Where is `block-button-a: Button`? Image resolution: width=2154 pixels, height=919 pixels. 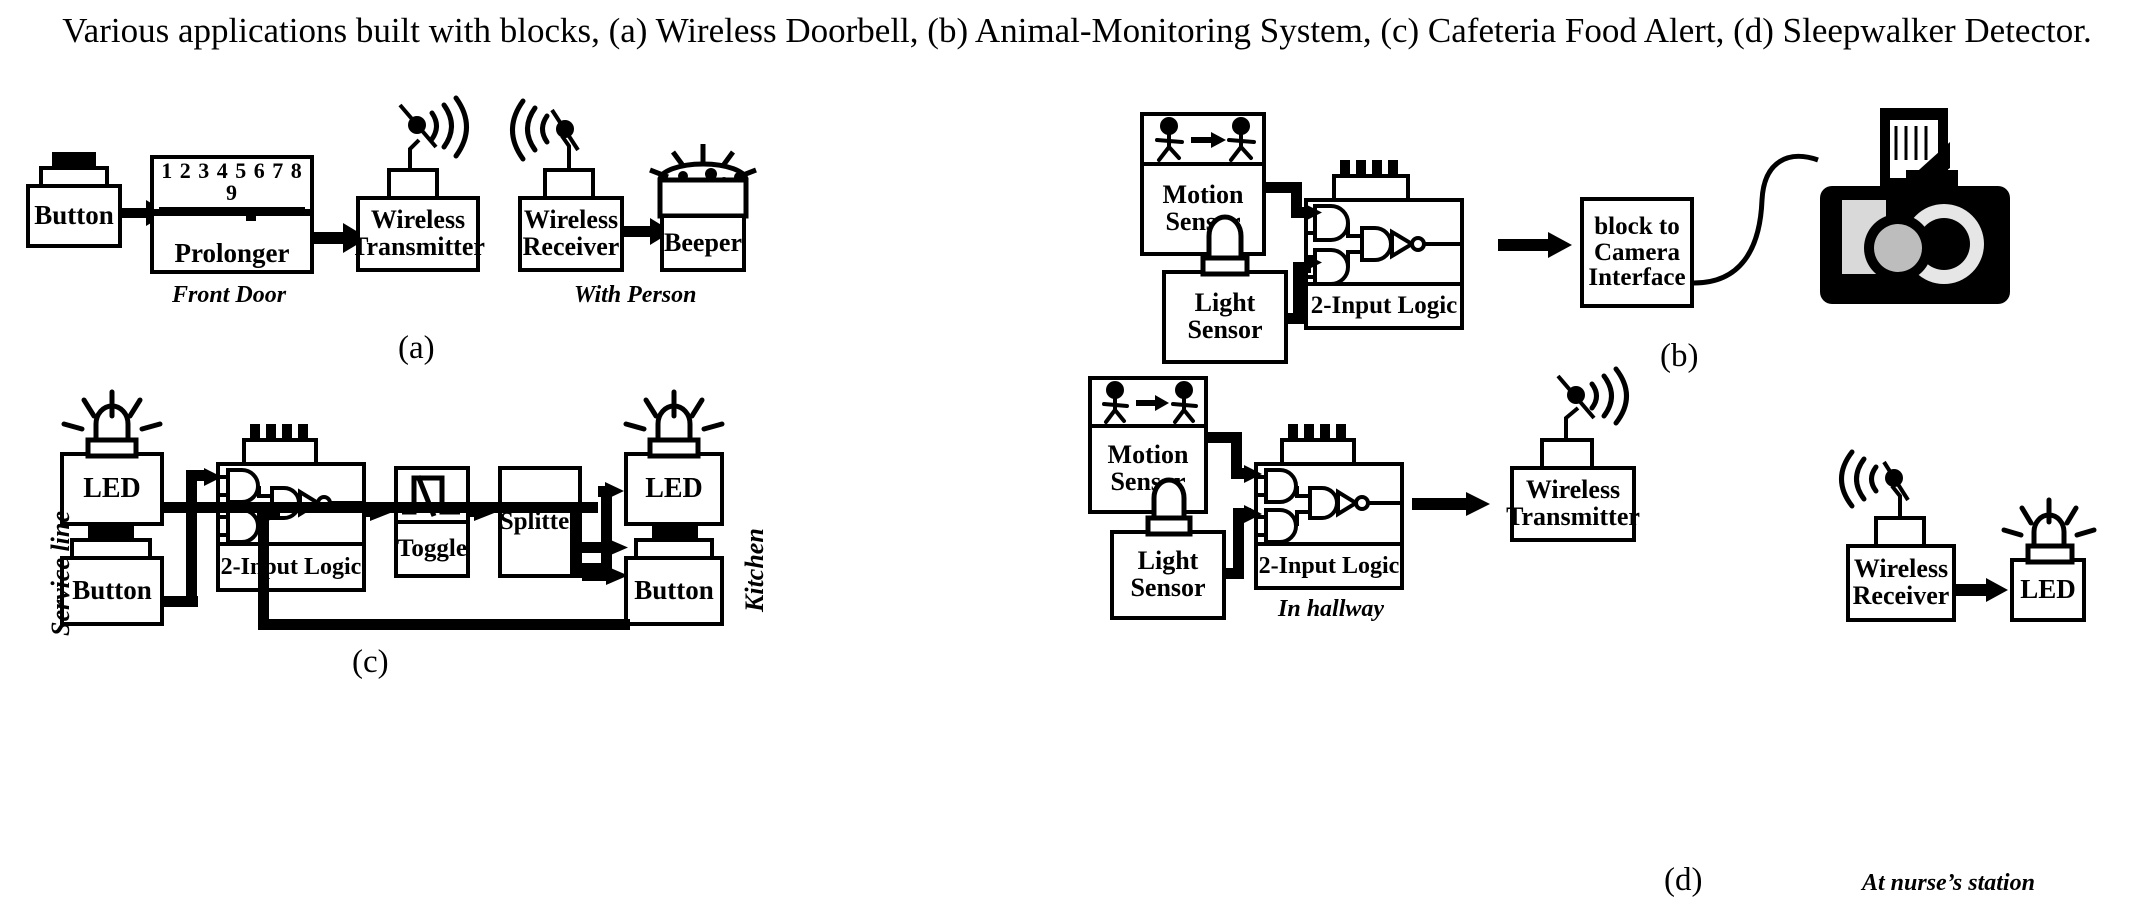 block-button-a: Button is located at coordinates (74, 216).